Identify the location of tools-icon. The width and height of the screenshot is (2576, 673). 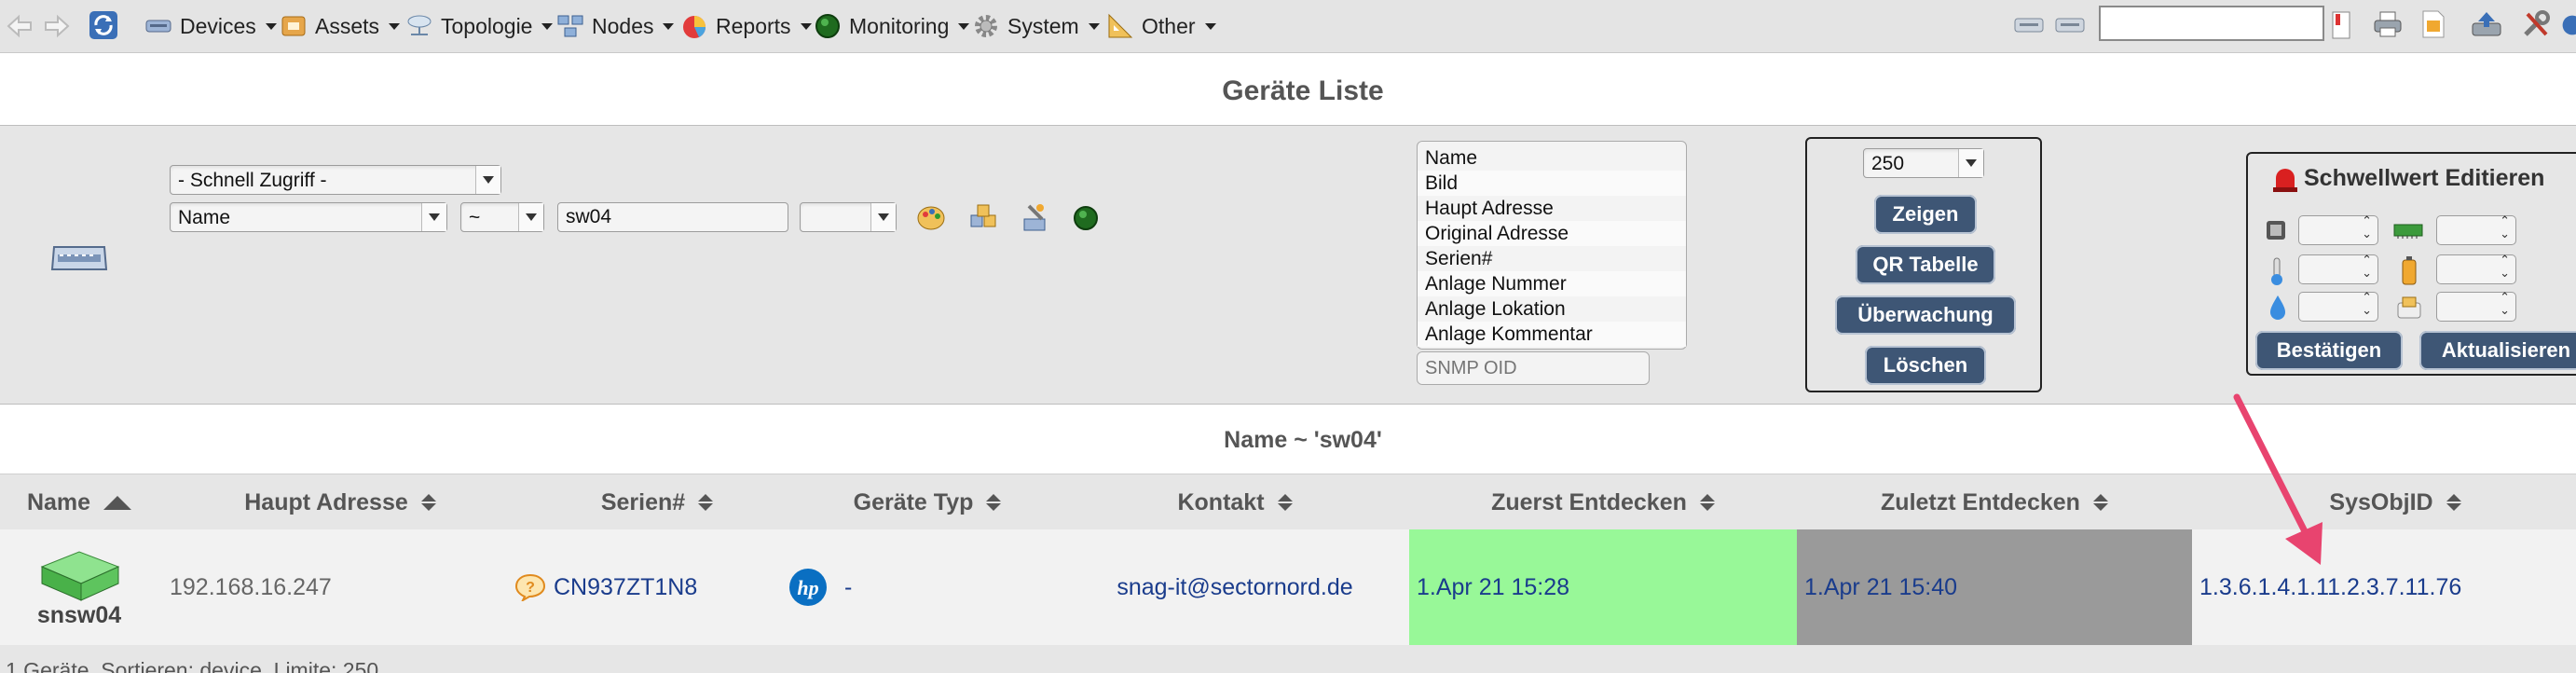
(2536, 24).